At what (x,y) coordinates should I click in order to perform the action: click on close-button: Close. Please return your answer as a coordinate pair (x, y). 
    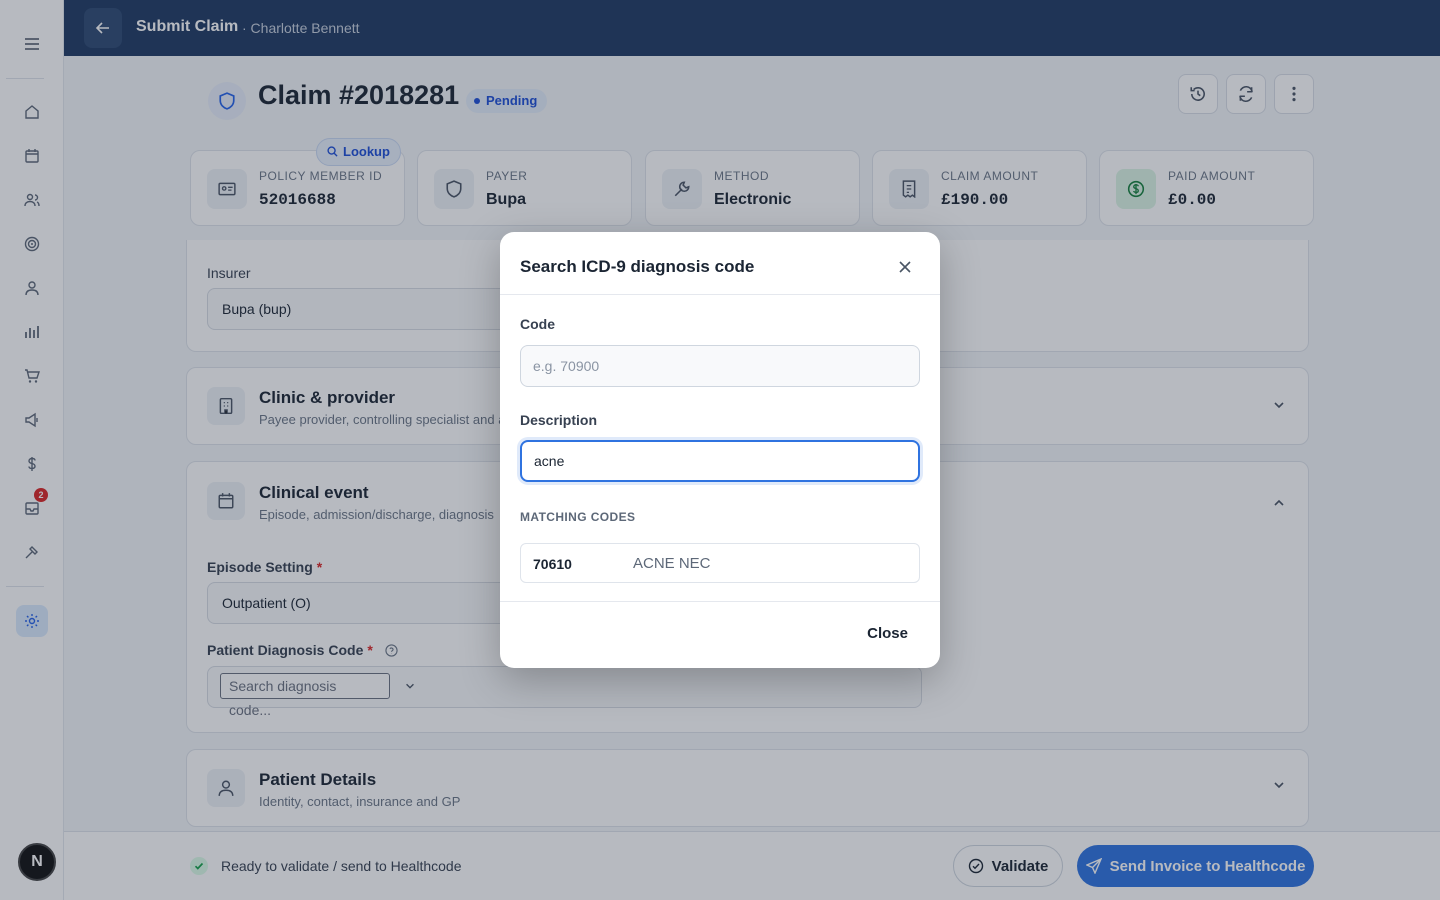
    Looking at the image, I should click on (887, 633).